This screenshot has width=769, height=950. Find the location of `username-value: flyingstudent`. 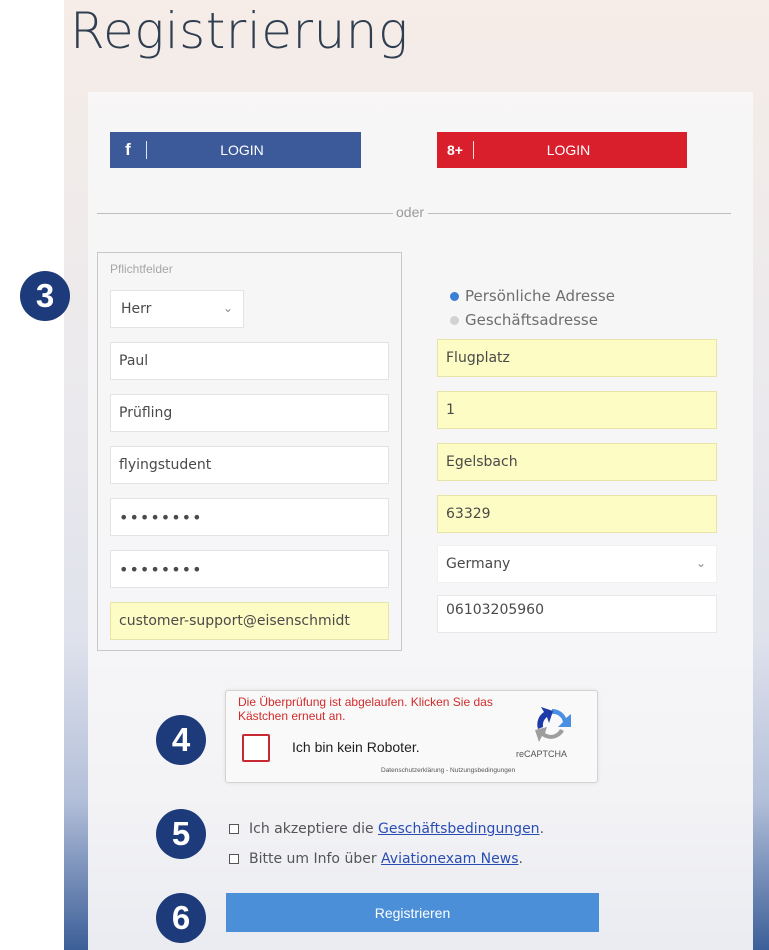

username-value: flyingstudent is located at coordinates (165, 465).